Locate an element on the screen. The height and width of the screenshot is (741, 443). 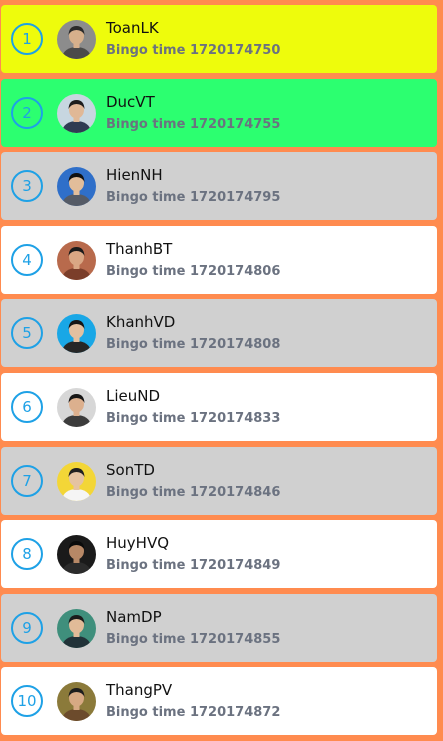
rank-badge: 6 is located at coordinates (27, 406).